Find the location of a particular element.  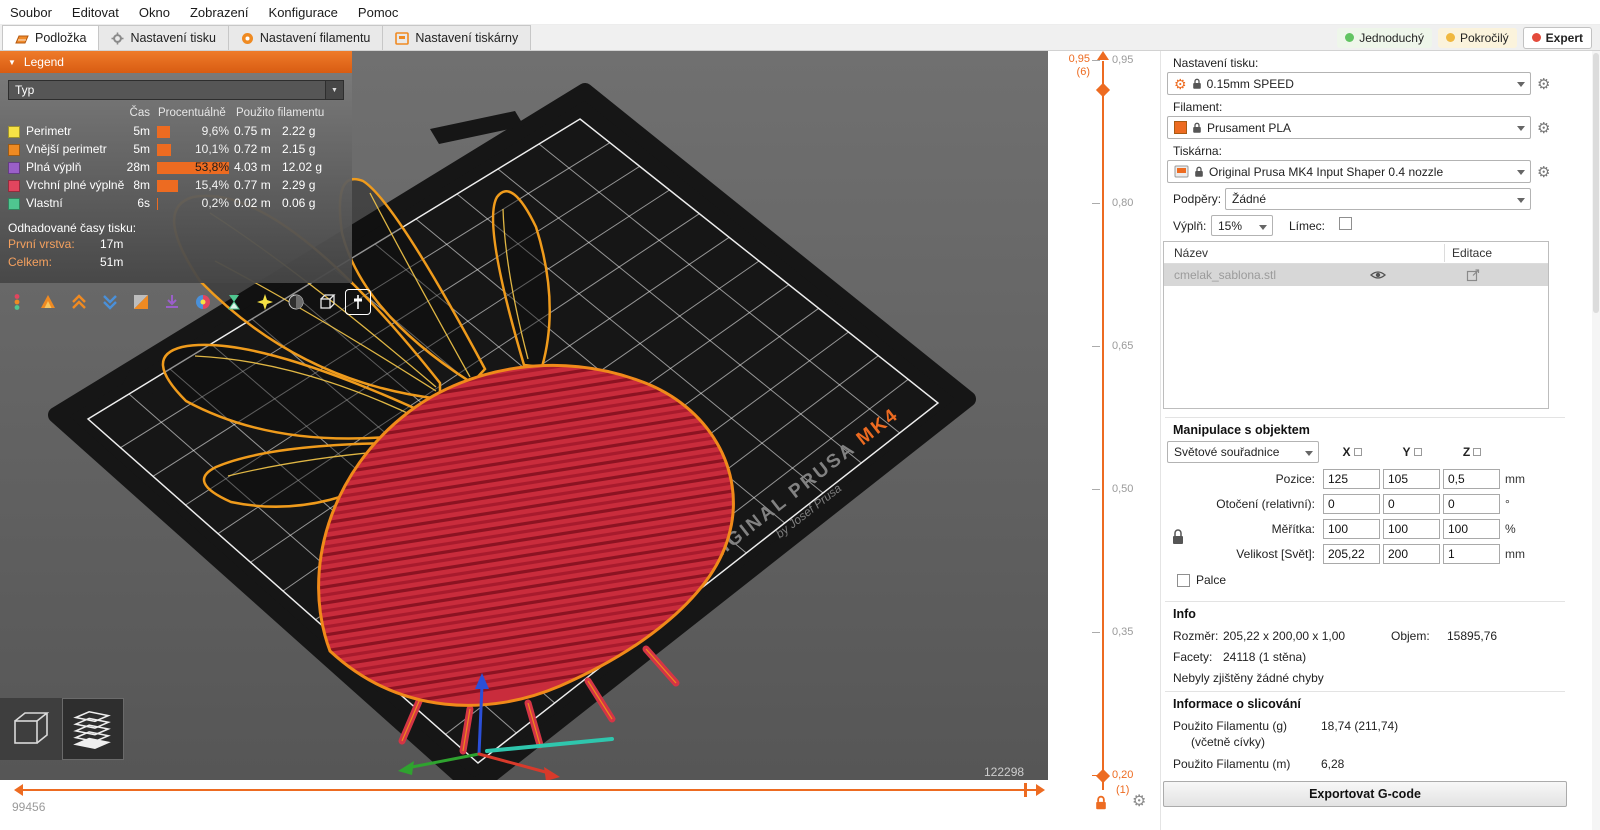

menu-item-konfigurace: Konfigurace is located at coordinates (303, 12).